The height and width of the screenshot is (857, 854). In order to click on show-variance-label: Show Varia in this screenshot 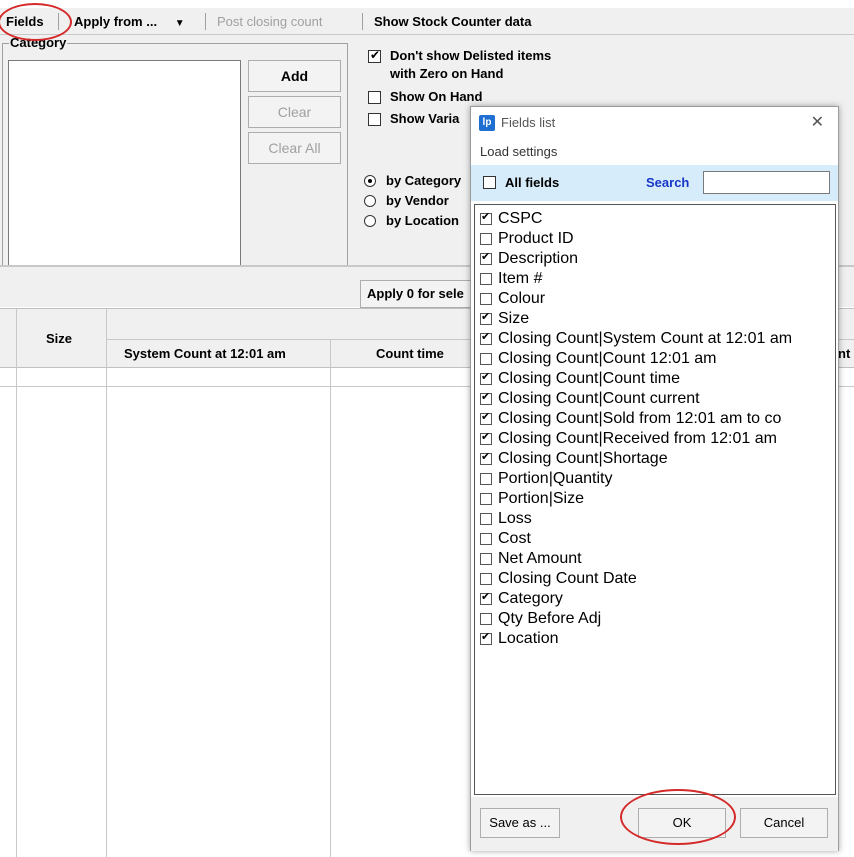, I will do `click(425, 118)`.